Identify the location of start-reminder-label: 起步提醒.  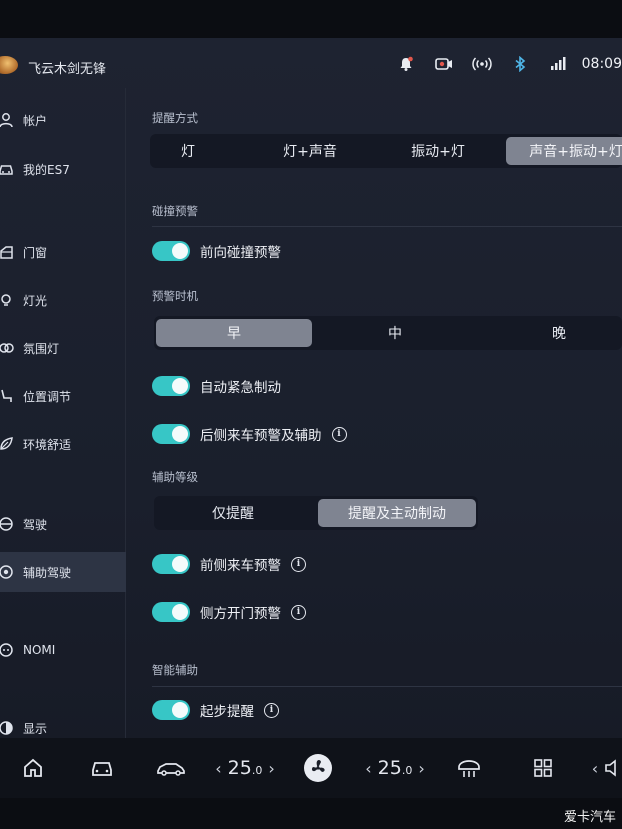
(227, 712).